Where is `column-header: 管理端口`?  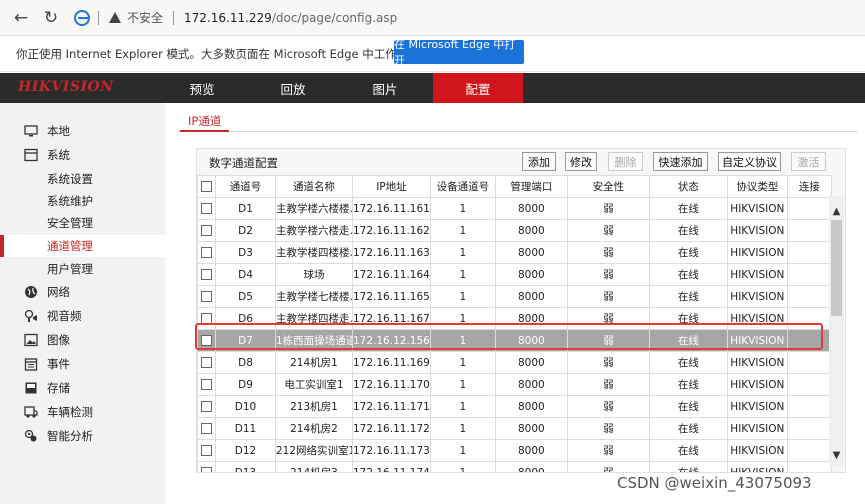
column-header: 管理端口 is located at coordinates (531, 186).